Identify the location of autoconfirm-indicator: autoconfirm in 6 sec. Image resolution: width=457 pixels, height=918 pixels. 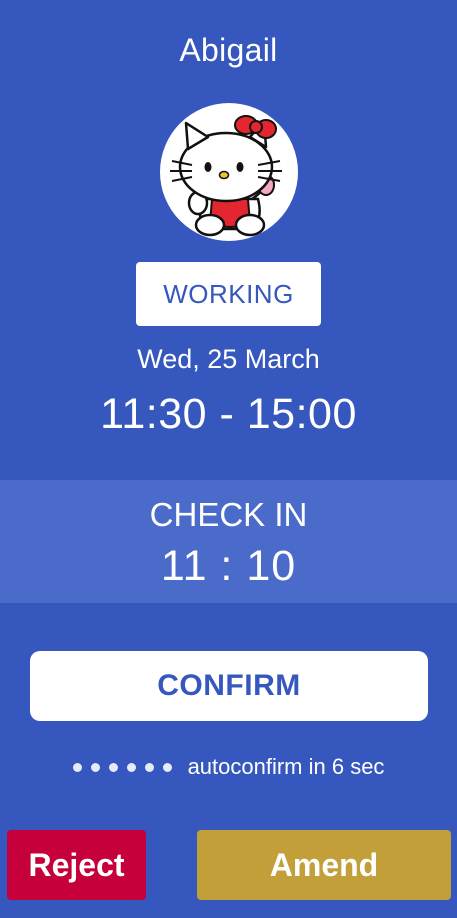
(228, 767).